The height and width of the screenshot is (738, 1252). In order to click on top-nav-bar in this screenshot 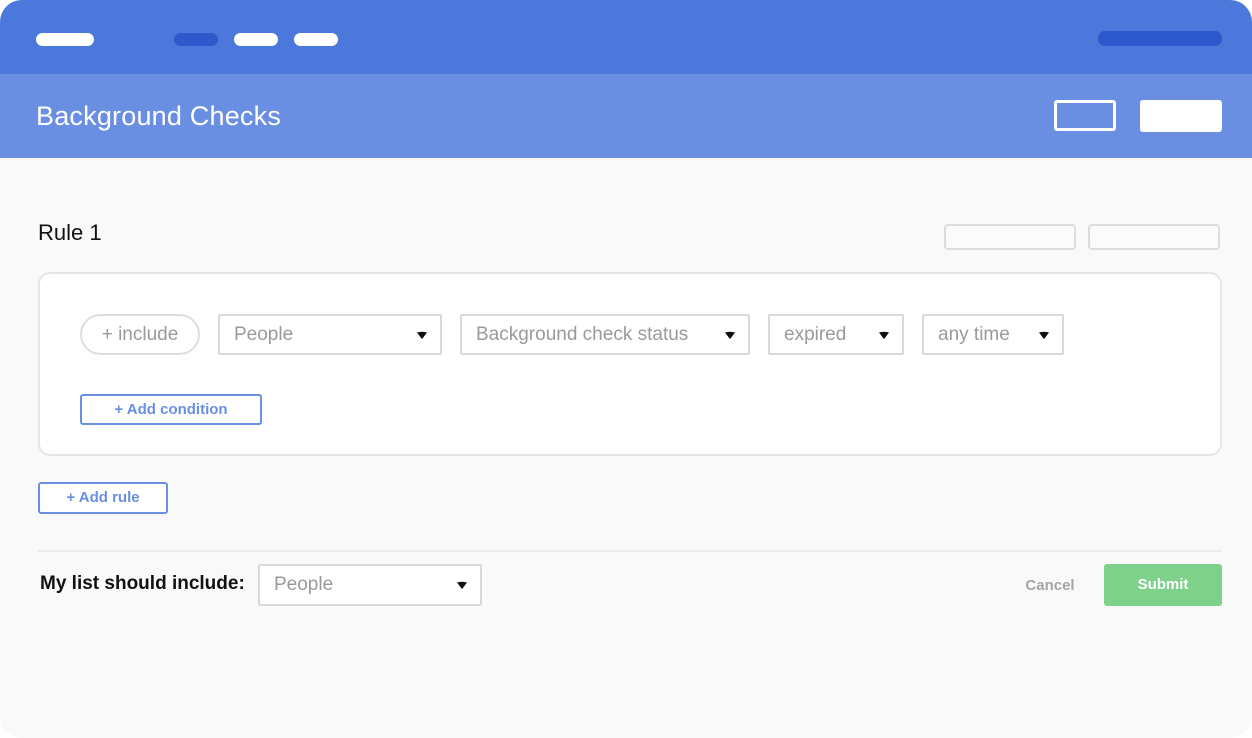, I will do `click(626, 37)`.